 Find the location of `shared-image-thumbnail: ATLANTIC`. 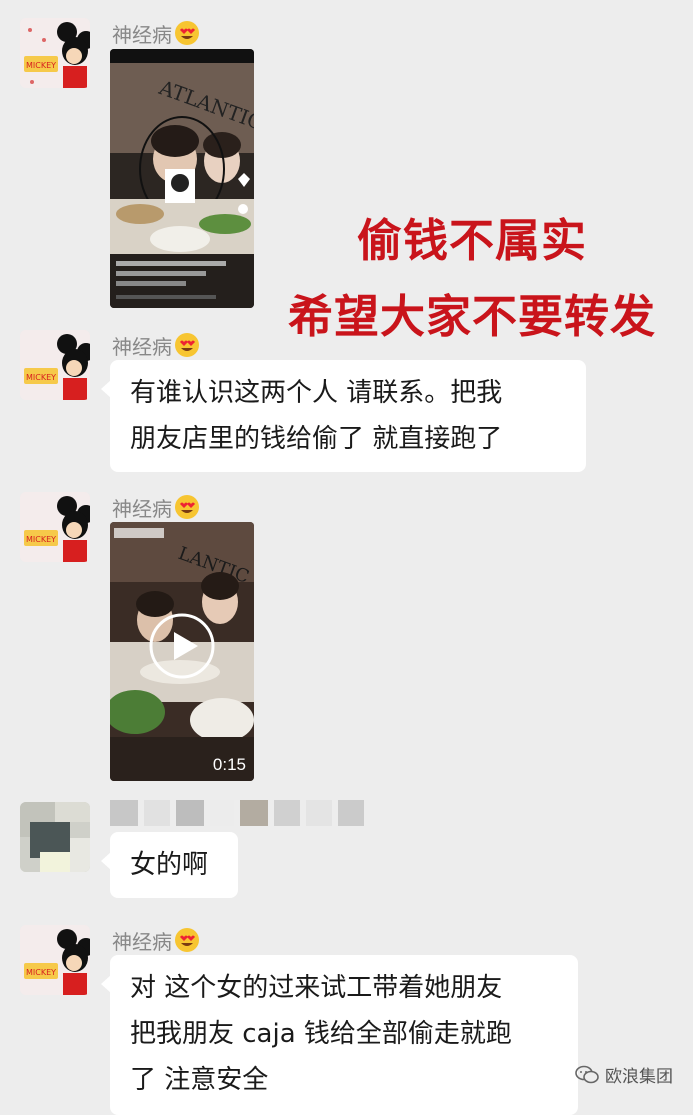

shared-image-thumbnail: ATLANTIC is located at coordinates (182, 178).